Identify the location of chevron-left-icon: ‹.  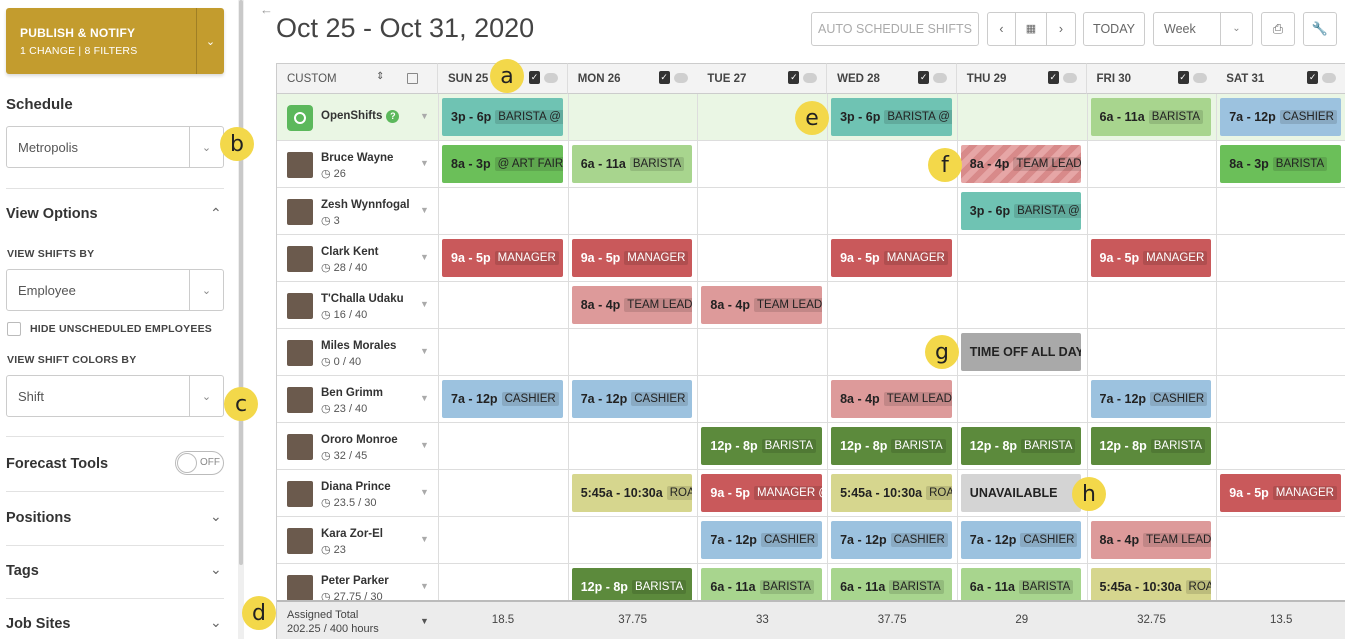
(1002, 29).